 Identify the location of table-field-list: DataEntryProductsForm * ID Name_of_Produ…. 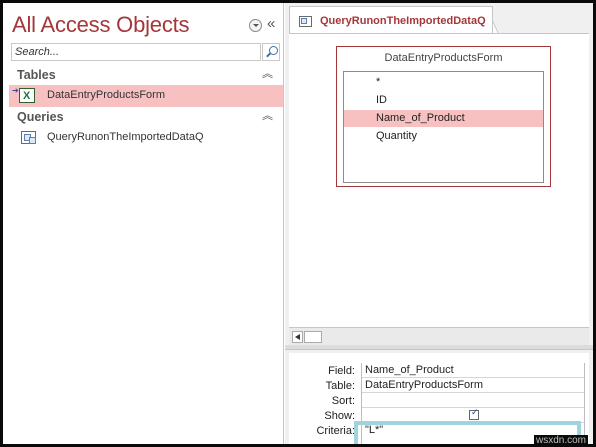
(443, 116).